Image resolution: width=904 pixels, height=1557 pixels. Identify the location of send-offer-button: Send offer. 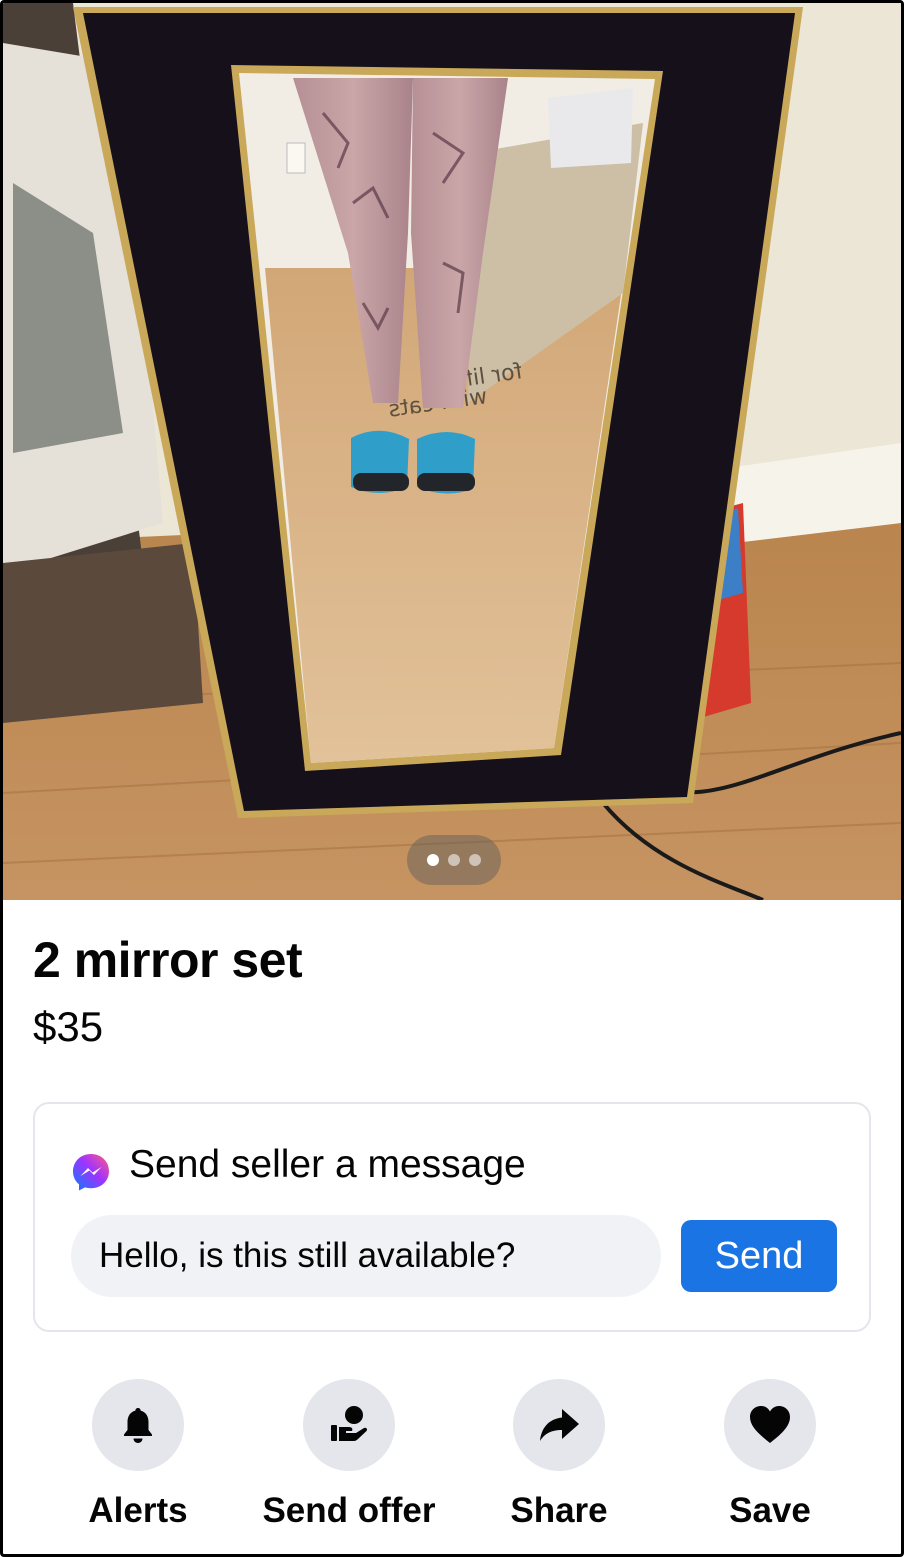
(349, 1459).